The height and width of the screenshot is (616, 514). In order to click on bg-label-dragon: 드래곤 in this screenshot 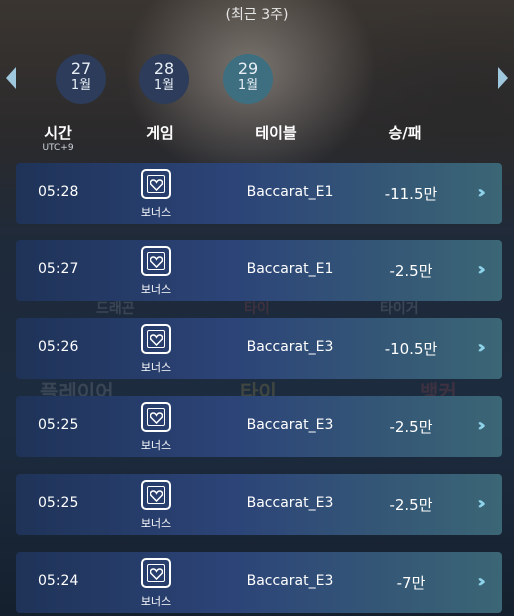, I will do `click(115, 309)`.